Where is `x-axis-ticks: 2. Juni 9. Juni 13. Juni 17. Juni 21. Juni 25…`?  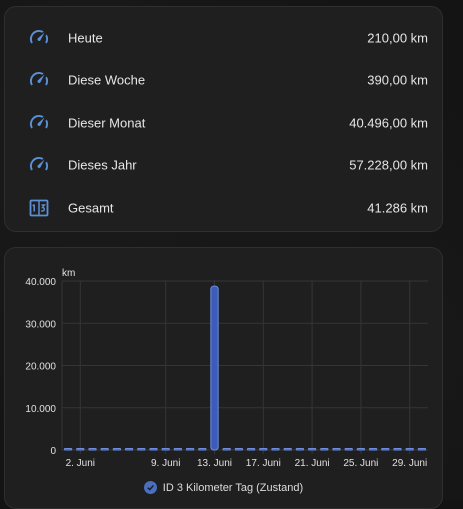
x-axis-ticks: 2. Juni 9. Juni 13. Juni 17. Juni 21. Juni 25… is located at coordinates (247, 463).